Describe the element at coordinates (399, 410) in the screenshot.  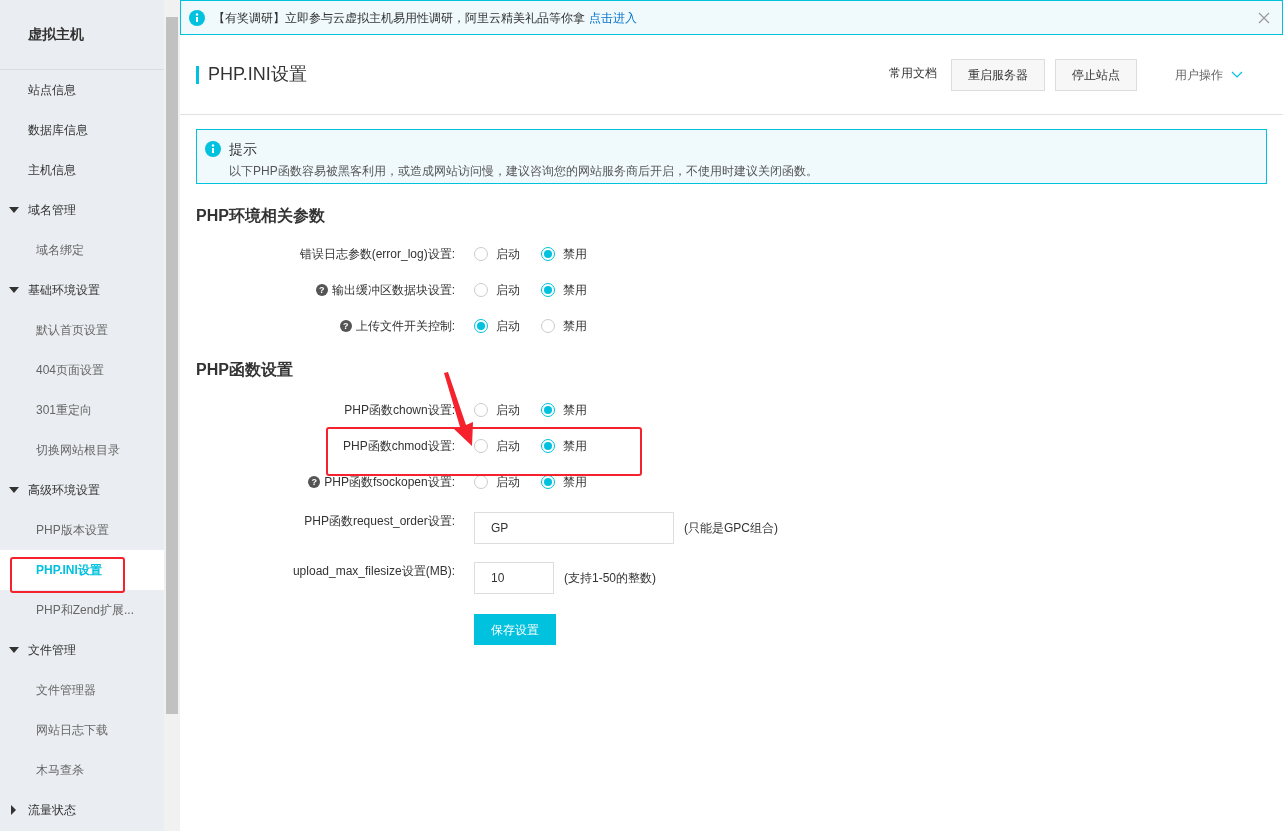
I see `field-label: PHP函数chown设置:` at that location.